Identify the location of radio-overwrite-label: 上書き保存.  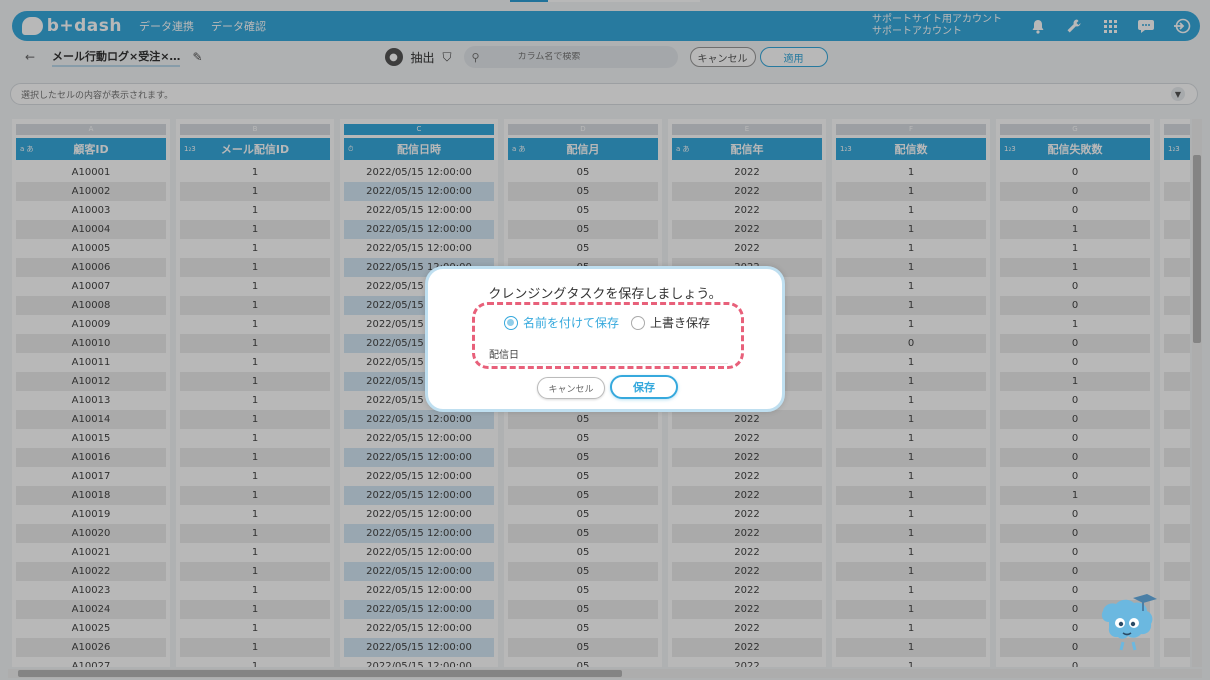
(680, 322).